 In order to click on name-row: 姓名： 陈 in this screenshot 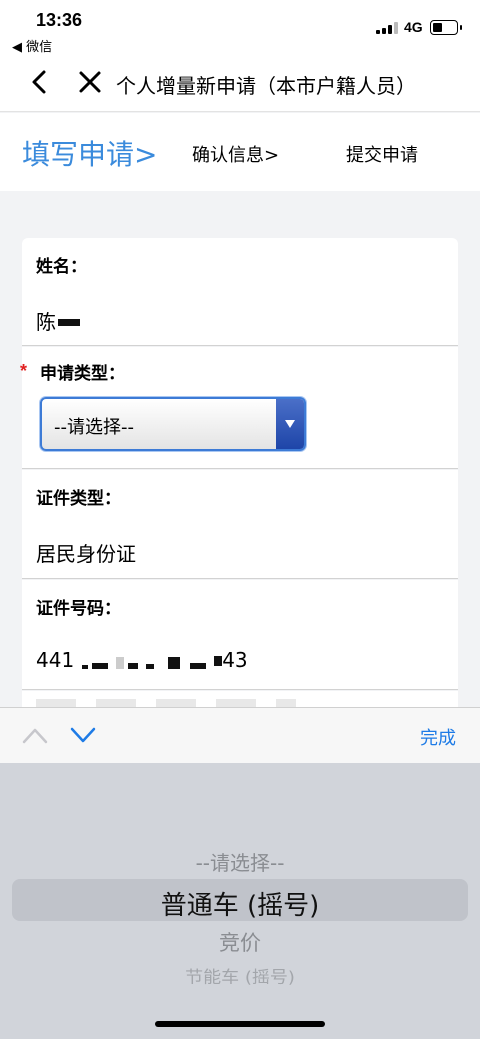, I will do `click(240, 292)`.